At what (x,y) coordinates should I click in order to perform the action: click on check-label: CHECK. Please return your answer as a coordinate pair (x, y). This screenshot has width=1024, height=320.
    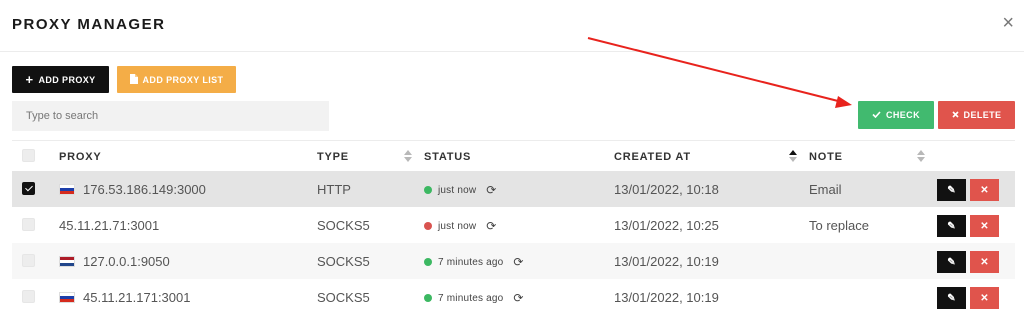
    Looking at the image, I should click on (902, 115).